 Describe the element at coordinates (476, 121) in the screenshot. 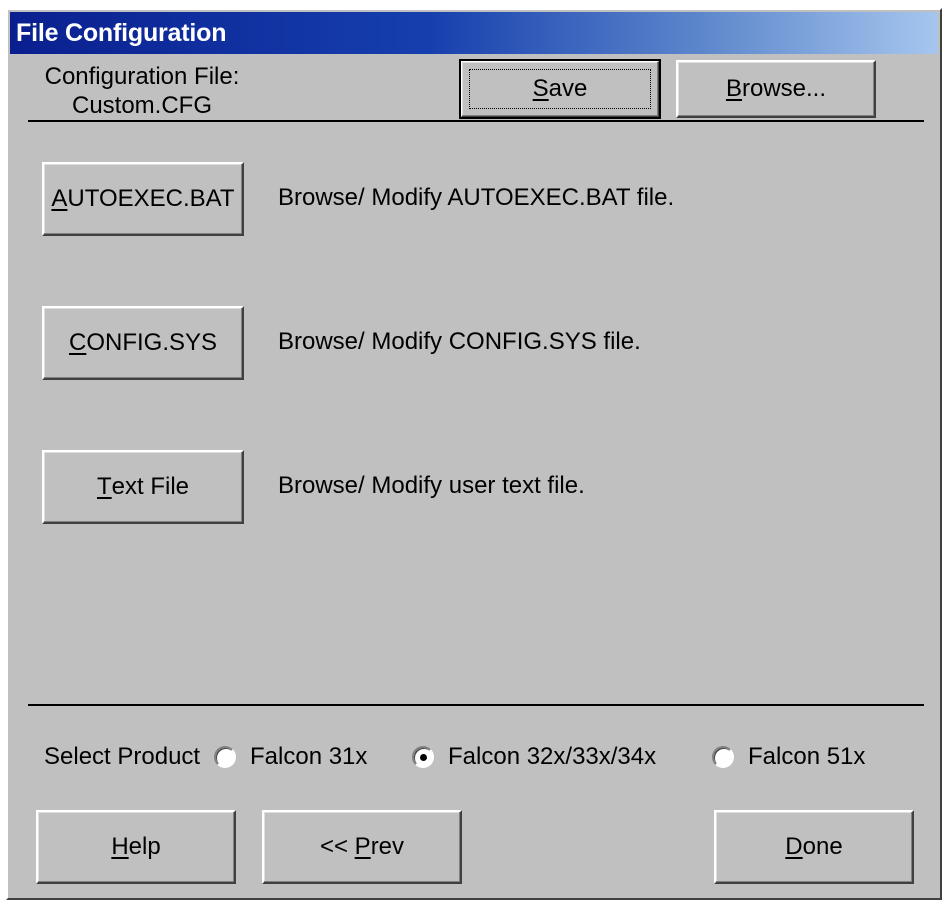

I see `top-divider` at that location.